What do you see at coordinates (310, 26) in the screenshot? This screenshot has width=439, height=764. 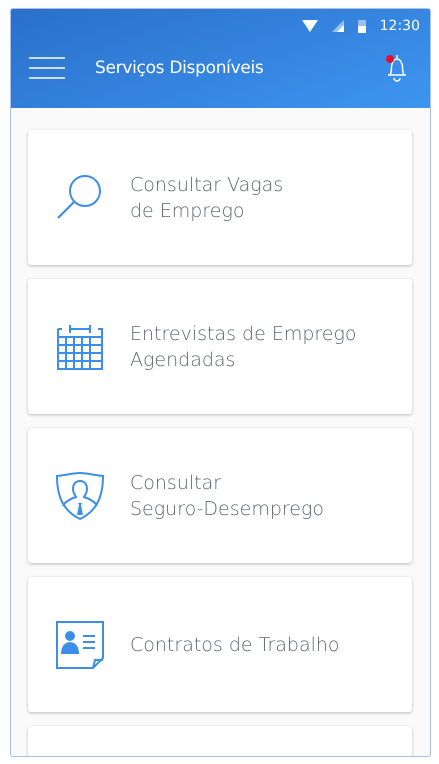 I see `wifi-icon` at bounding box center [310, 26].